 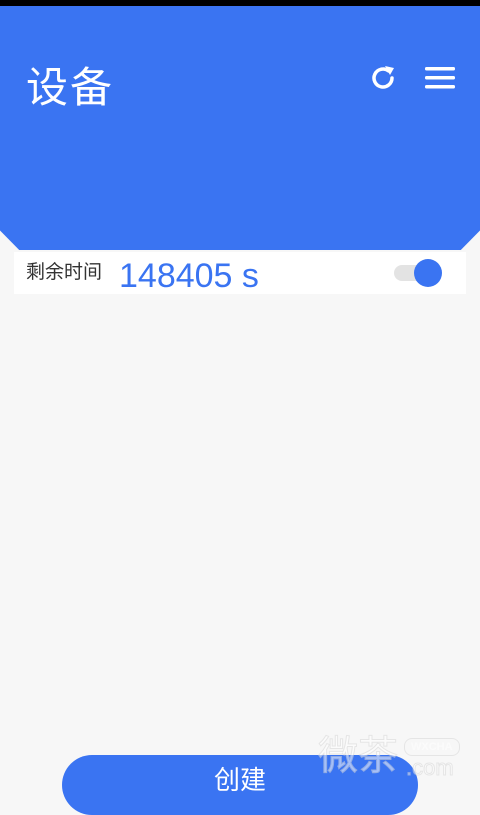 I want to click on timer-toggle, so click(x=418, y=273).